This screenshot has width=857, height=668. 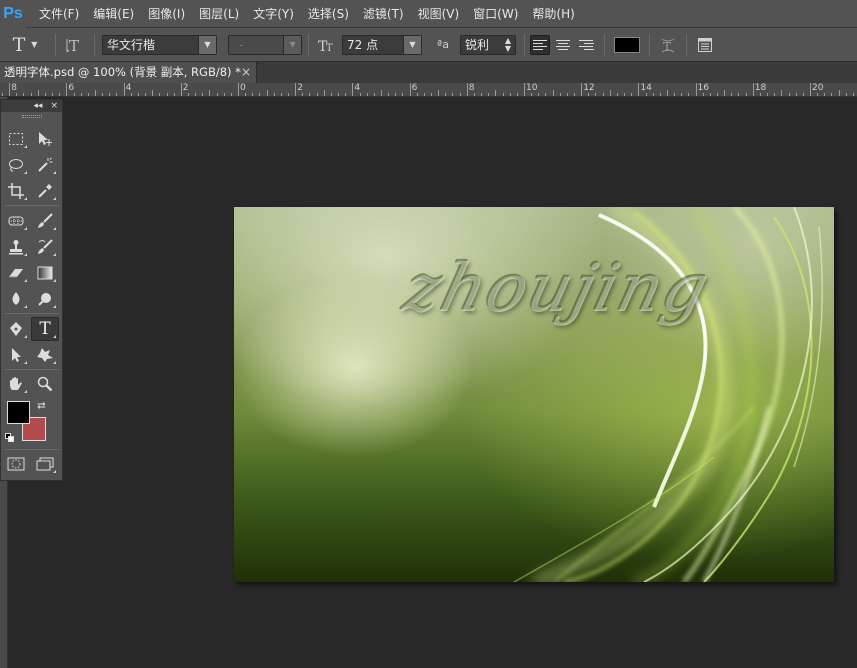 What do you see at coordinates (16, 464) in the screenshot?
I see `quick-mask-button` at bounding box center [16, 464].